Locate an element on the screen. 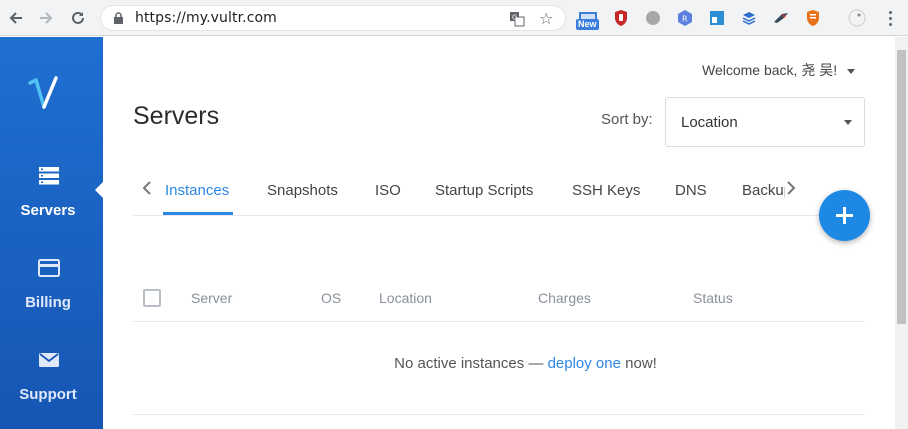  sidebar-item-servers: Servers is located at coordinates (51, 201).